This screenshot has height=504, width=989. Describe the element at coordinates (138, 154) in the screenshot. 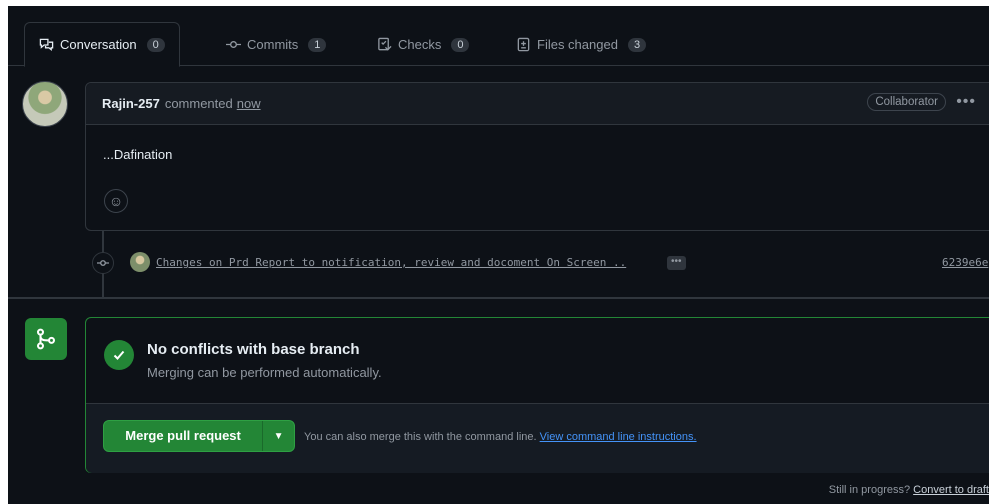

I see `comment-body: ...Dafination` at that location.